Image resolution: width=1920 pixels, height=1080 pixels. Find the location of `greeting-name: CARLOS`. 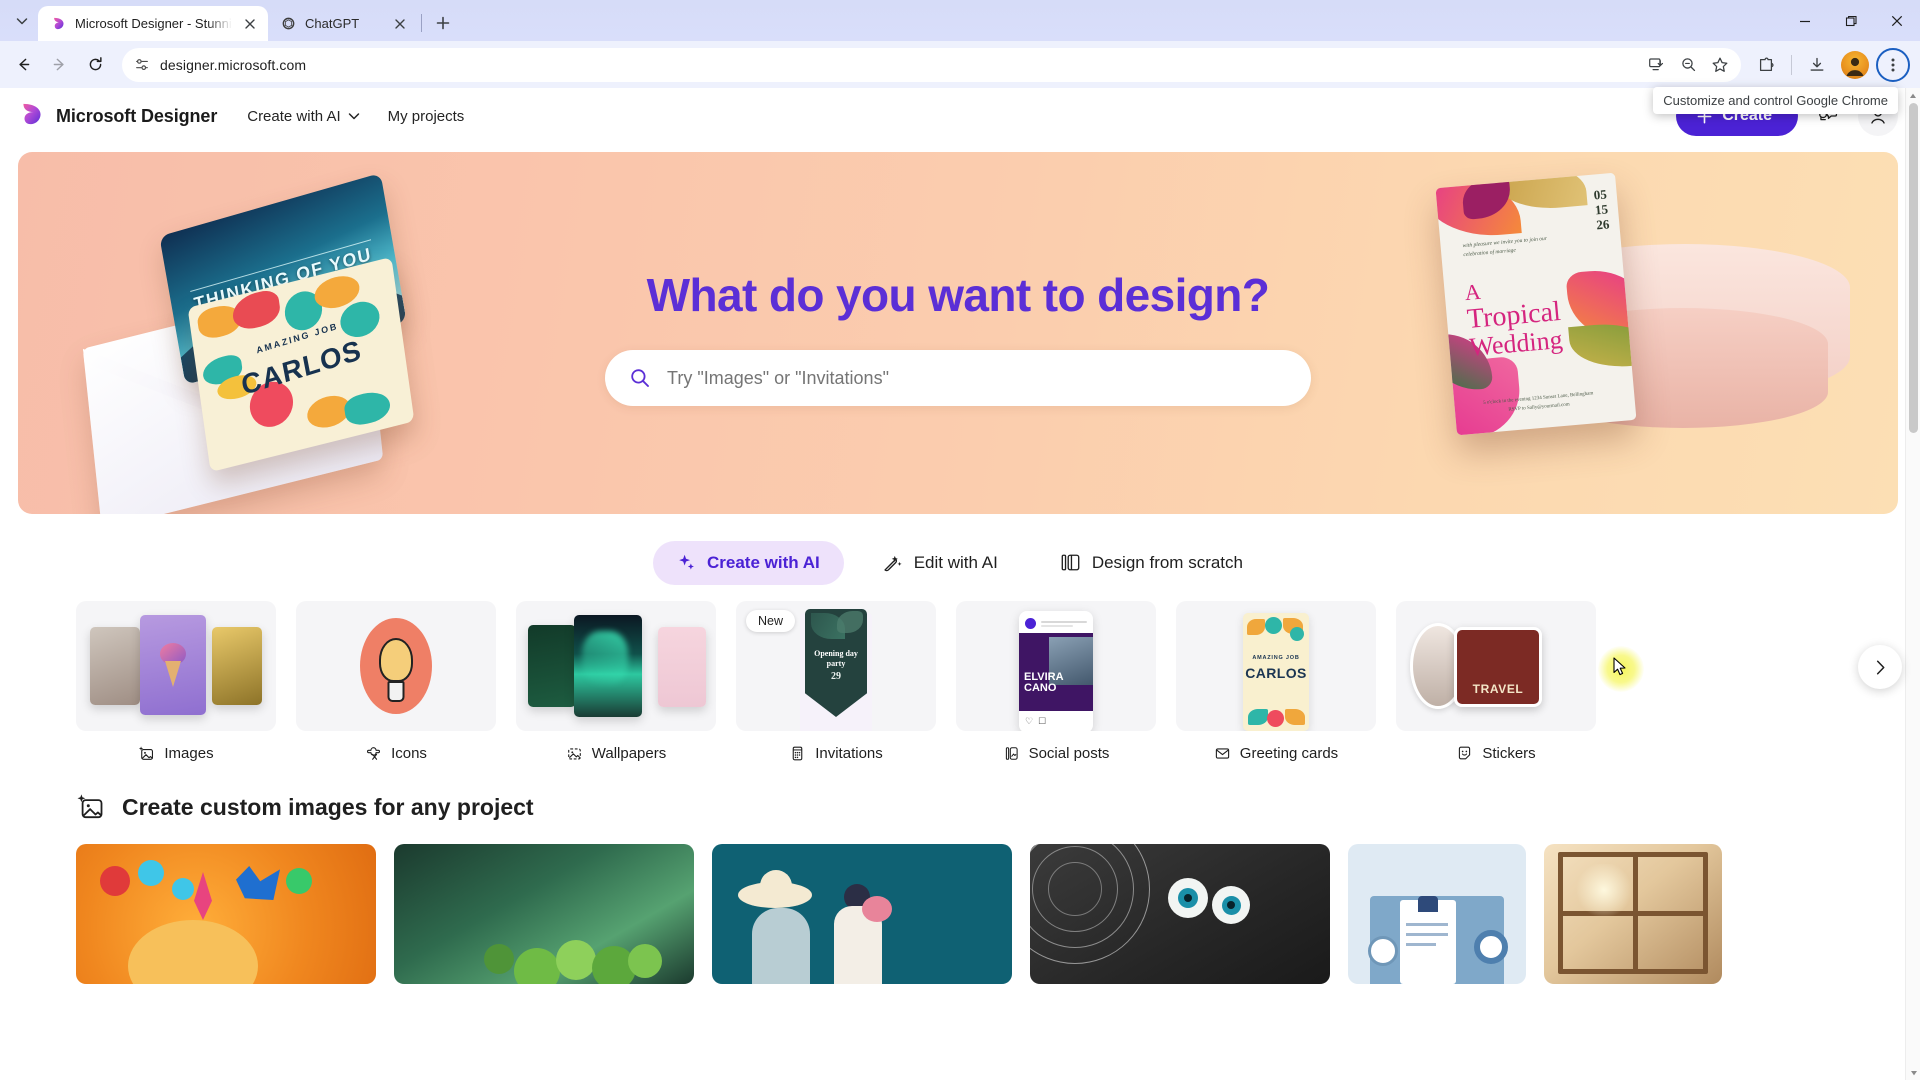

greeting-name: CARLOS is located at coordinates (1276, 673).